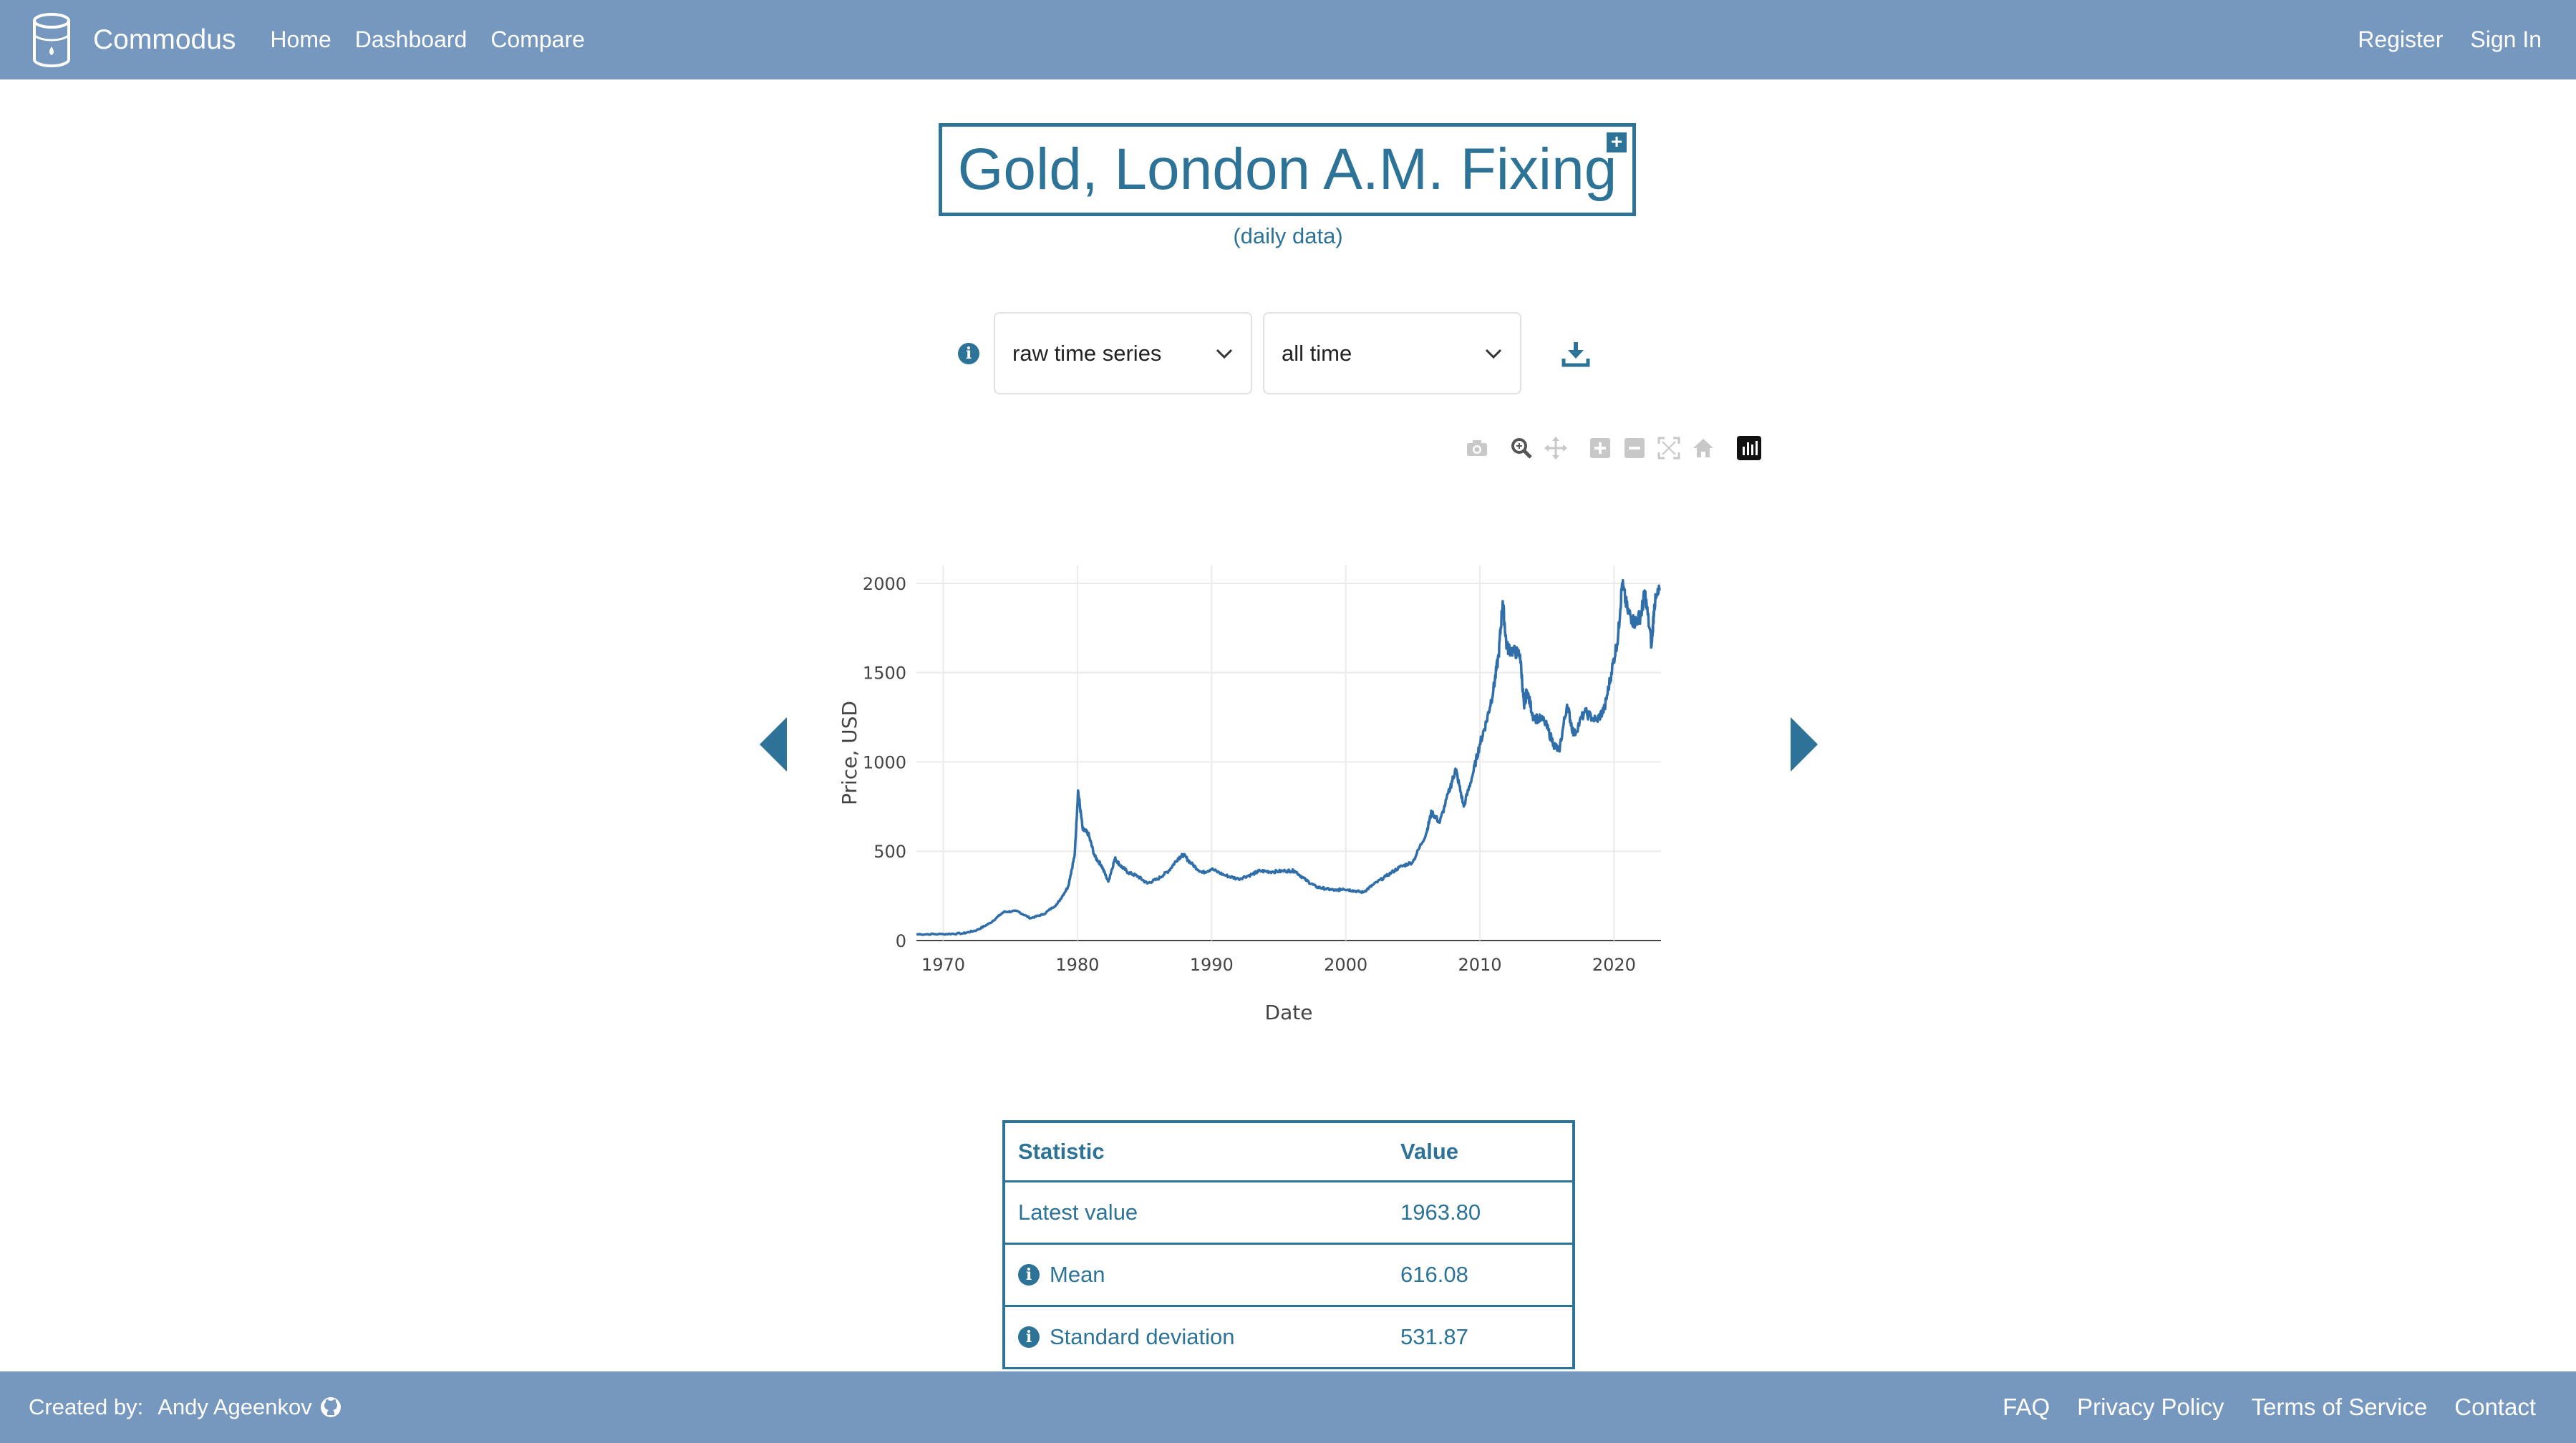 This screenshot has width=2576, height=1443. Describe the element at coordinates (884, 674) in the screenshot. I see `y-tick-label: 1500` at that location.